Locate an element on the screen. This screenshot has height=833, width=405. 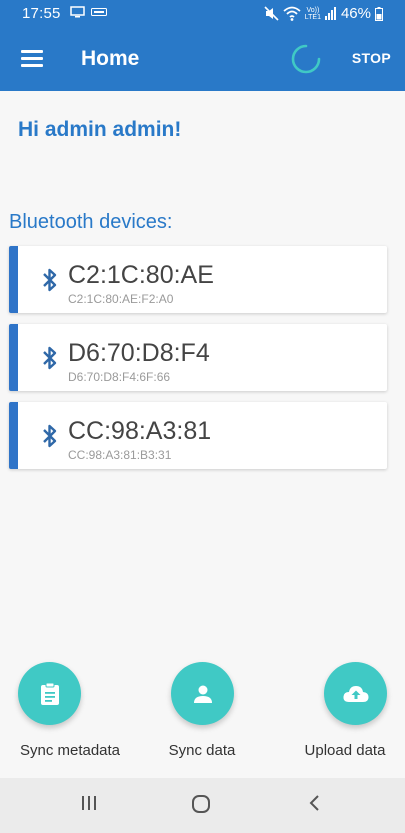
device-name: CC:98:A3:81 is located at coordinates (140, 431).